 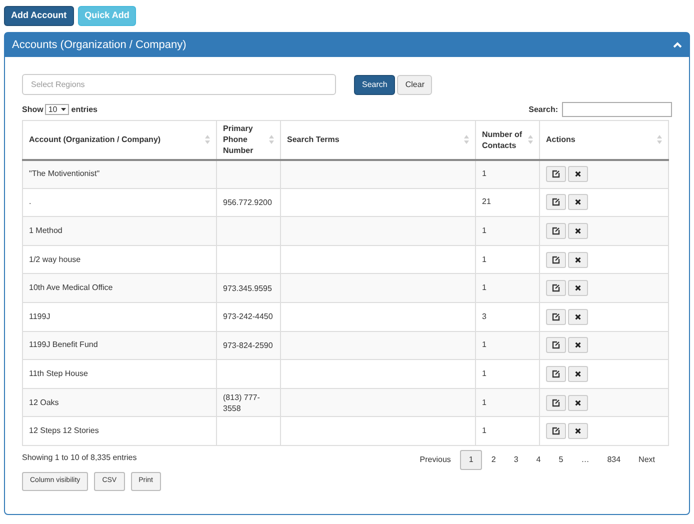 I want to click on page-link: 3, so click(x=516, y=460).